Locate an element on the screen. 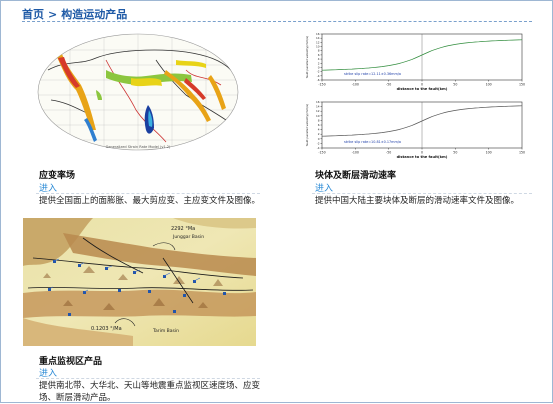  card-desc-strain-rate: 提供全国面上的面膨胀、最大剪应变、主应变文件及图像。 is located at coordinates (150, 201).